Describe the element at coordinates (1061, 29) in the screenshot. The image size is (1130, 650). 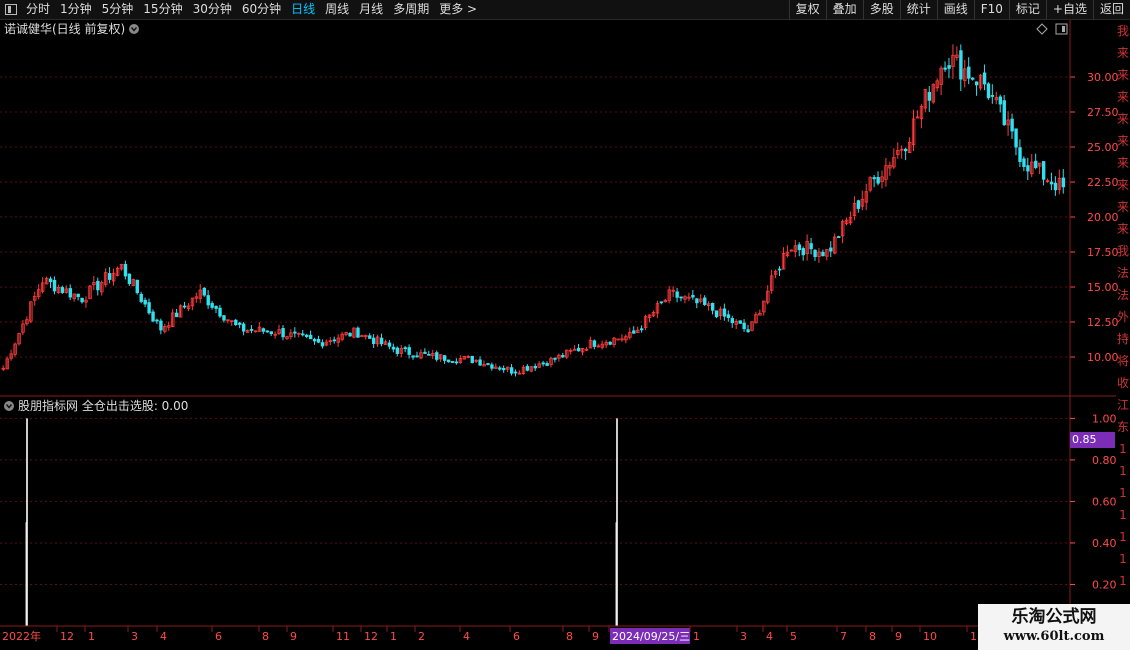
I see `panel-toggle-icon` at that location.